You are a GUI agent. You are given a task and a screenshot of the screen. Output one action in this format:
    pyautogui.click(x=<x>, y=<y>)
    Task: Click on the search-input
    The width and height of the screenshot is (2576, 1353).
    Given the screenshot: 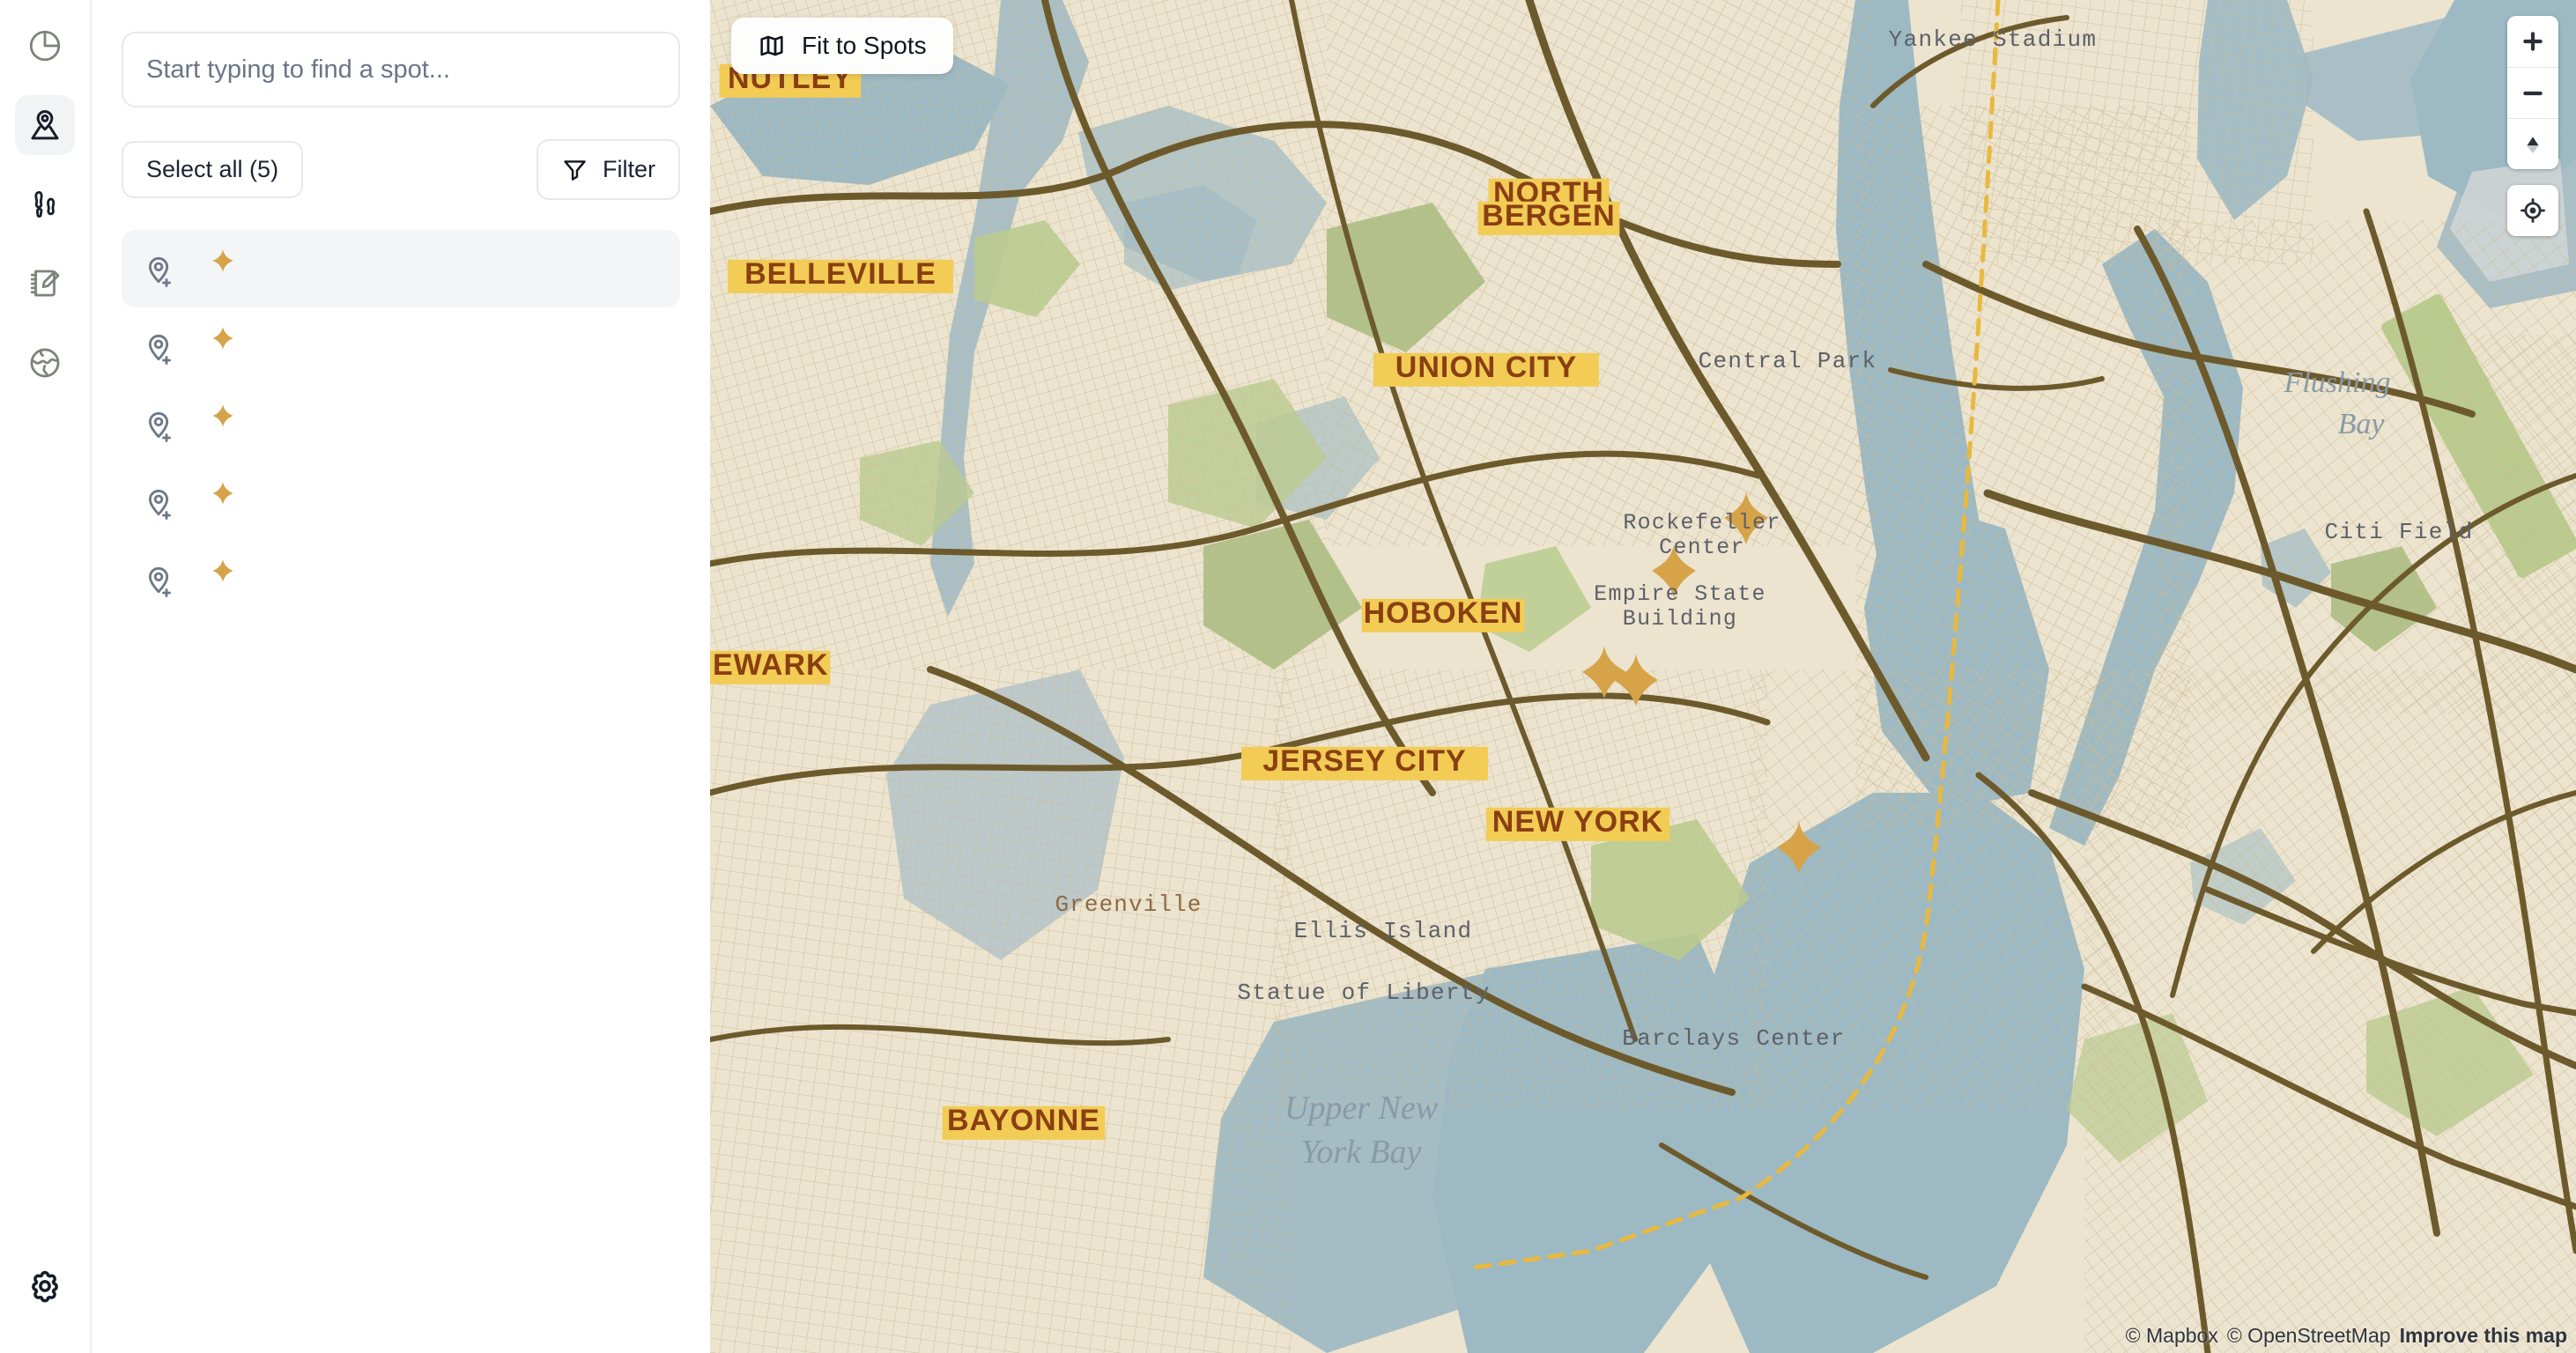 What is the action you would take?
    pyautogui.click(x=401, y=70)
    